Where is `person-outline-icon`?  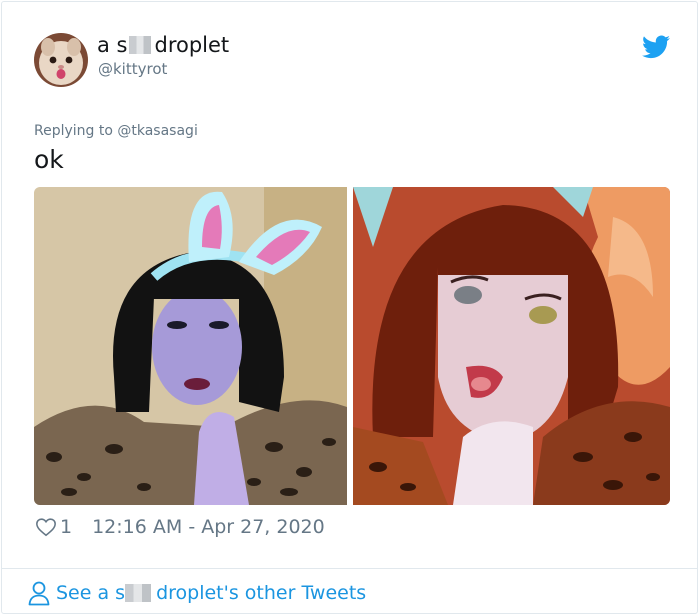
person-outline-icon is located at coordinates (39, 593).